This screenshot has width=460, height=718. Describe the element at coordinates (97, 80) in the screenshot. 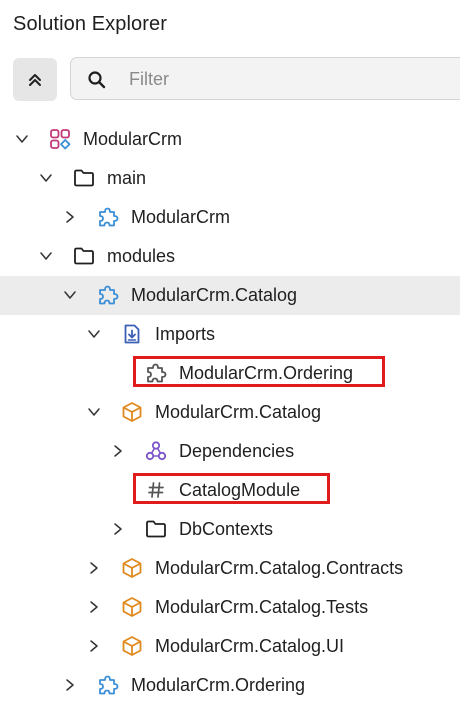

I see `search-icon` at that location.